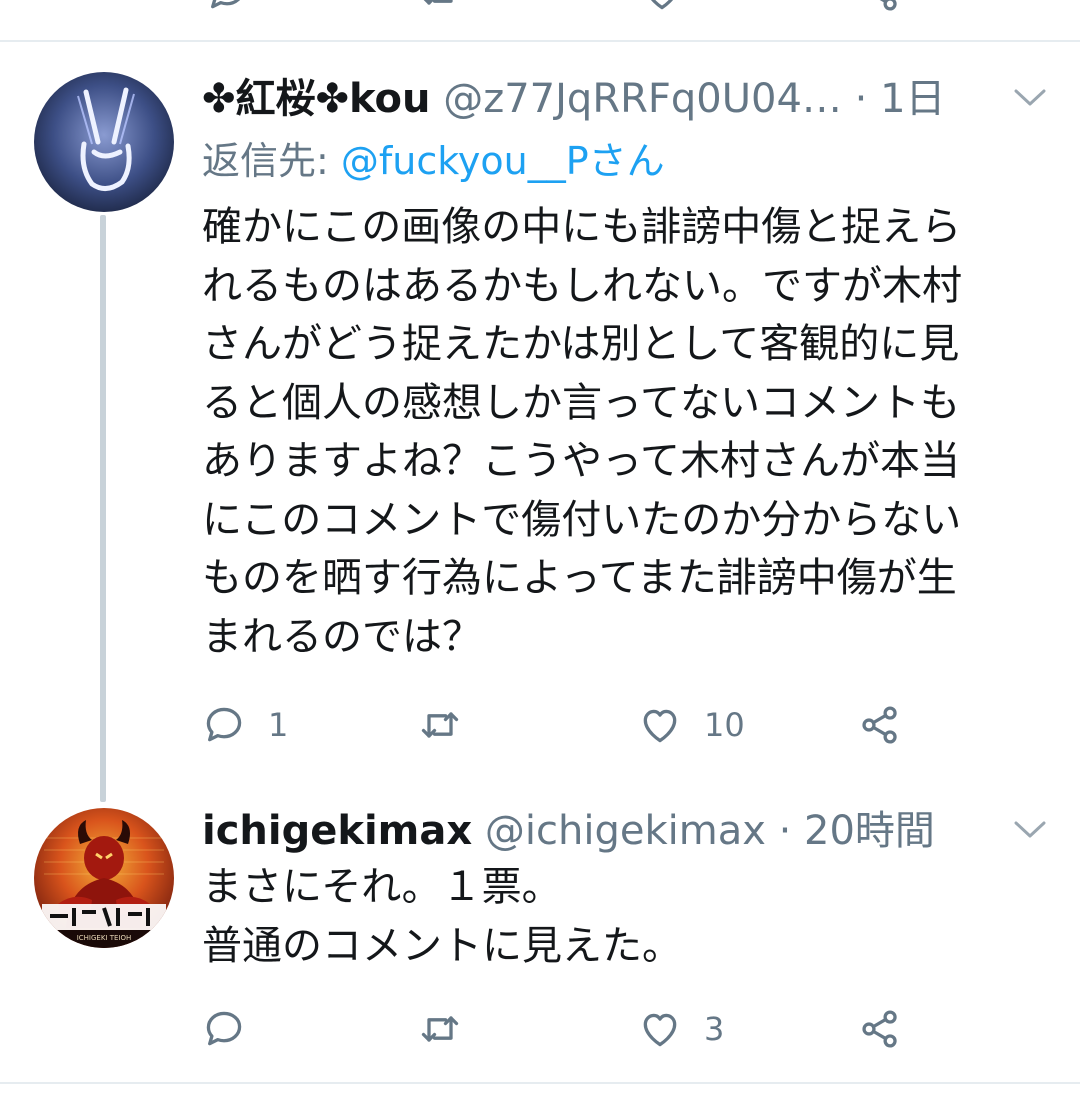 This screenshot has width=1080, height=1104. I want to click on reply-count: 1, so click(278, 725).